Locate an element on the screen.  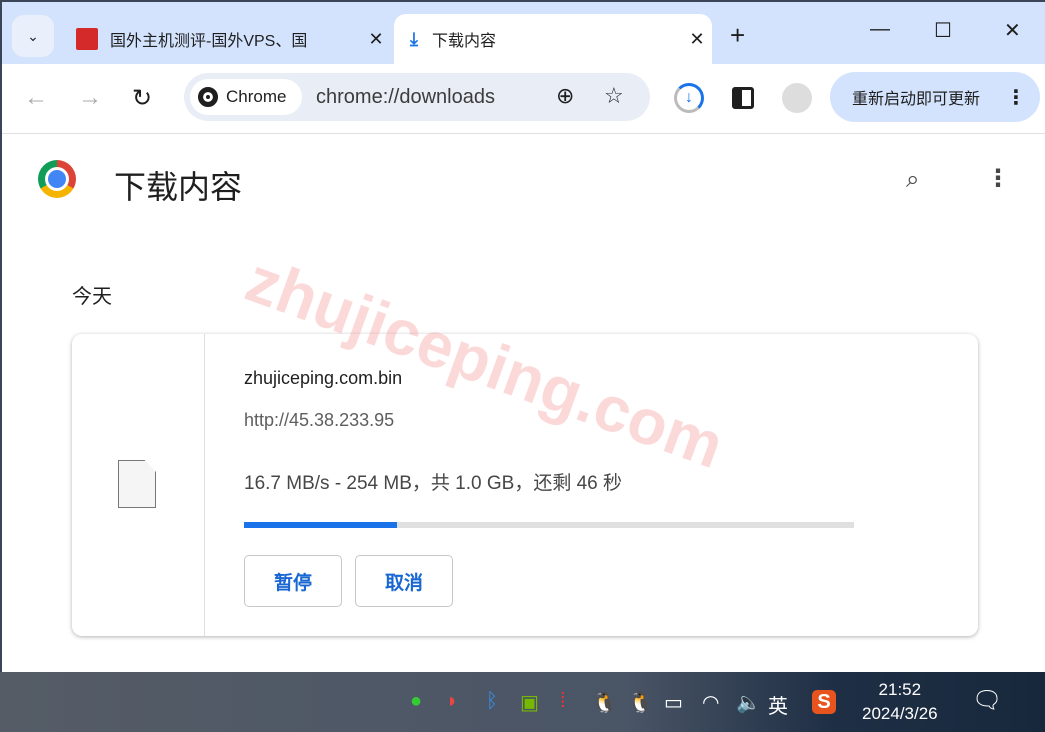
notification-icon: 🗨 is located at coordinates (987, 700).